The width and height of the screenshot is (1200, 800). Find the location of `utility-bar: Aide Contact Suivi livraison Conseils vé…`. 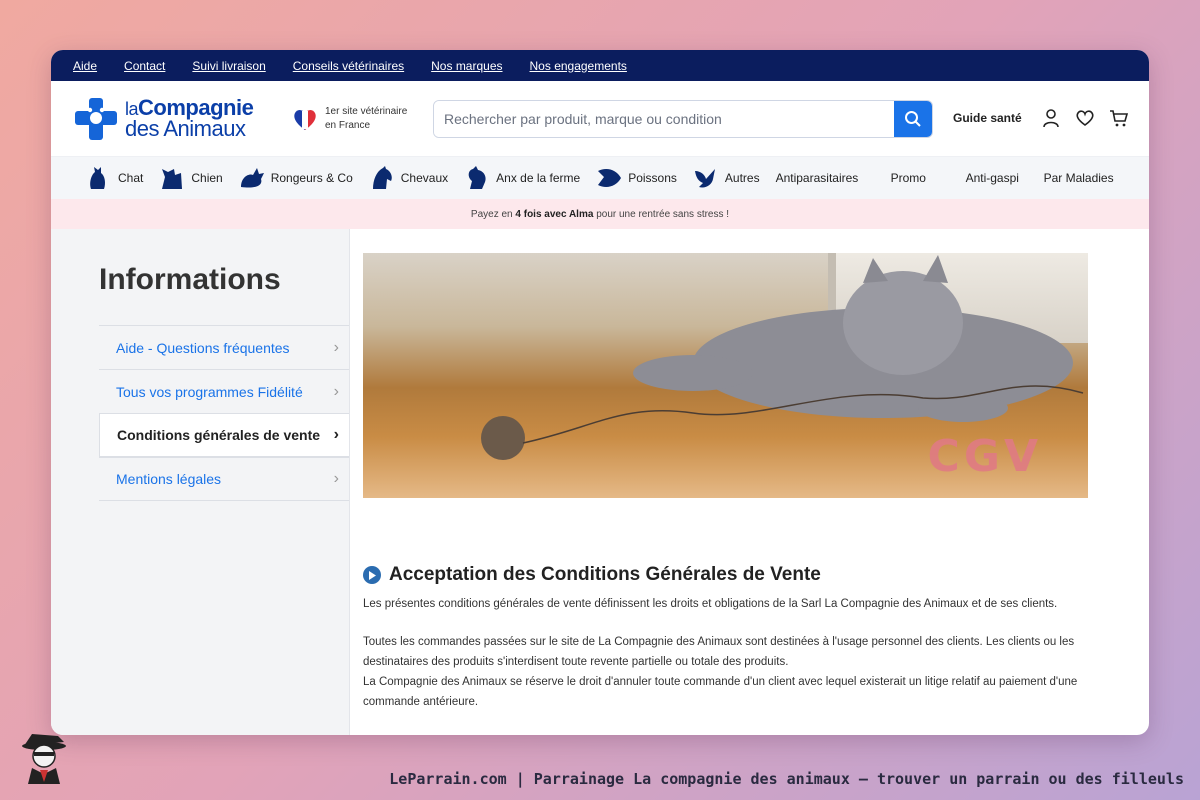

utility-bar: Aide Contact Suivi livraison Conseils vé… is located at coordinates (600, 65).